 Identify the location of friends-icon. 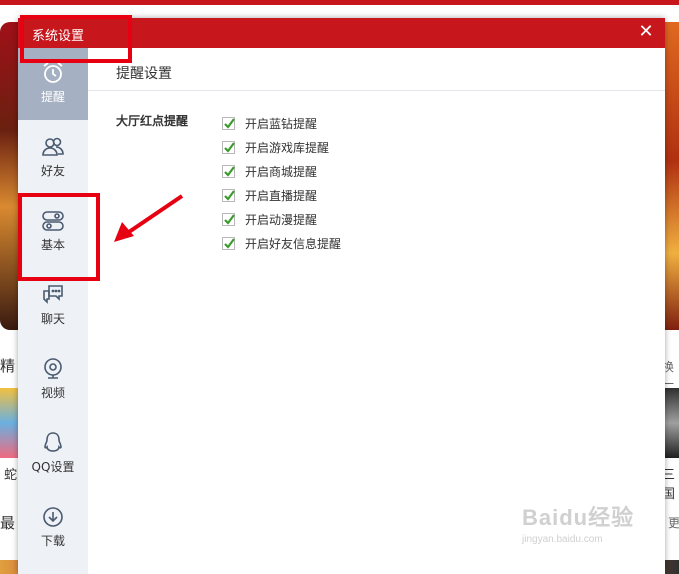
(53, 146).